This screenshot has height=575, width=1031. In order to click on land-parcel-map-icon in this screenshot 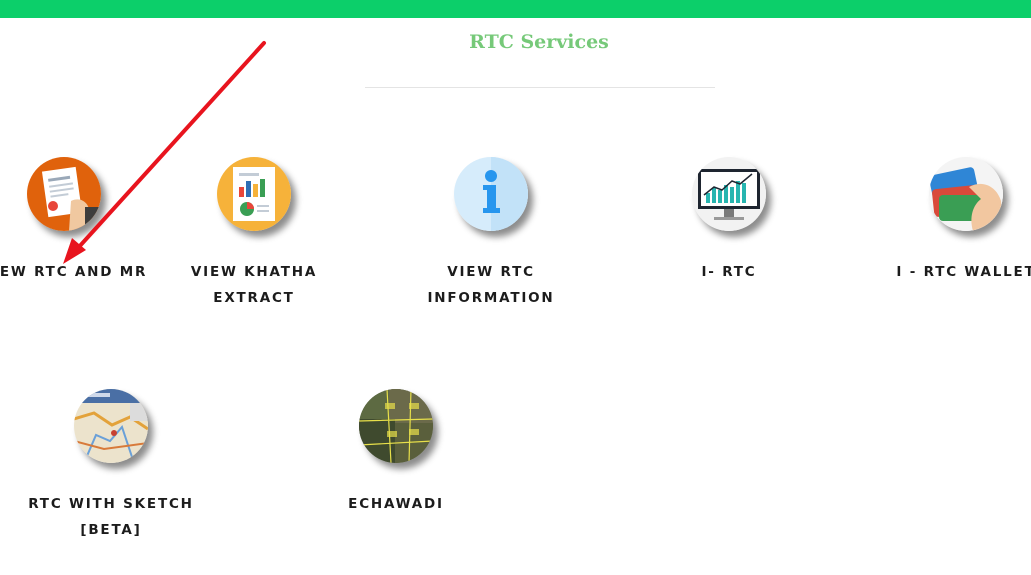, I will do `click(396, 426)`.